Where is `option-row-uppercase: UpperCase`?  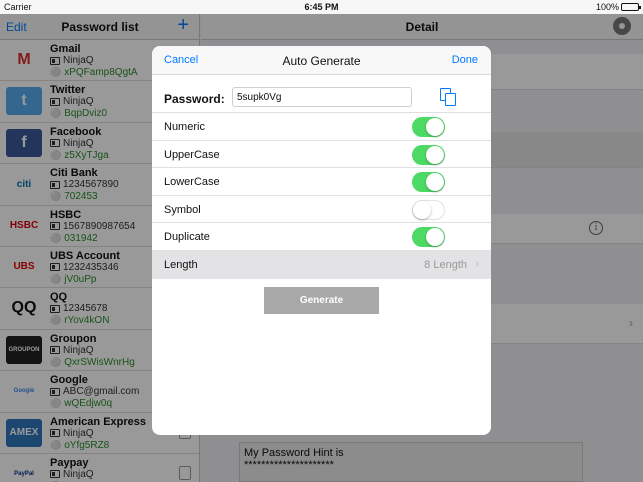
option-row-uppercase: UpperCase is located at coordinates (321, 154).